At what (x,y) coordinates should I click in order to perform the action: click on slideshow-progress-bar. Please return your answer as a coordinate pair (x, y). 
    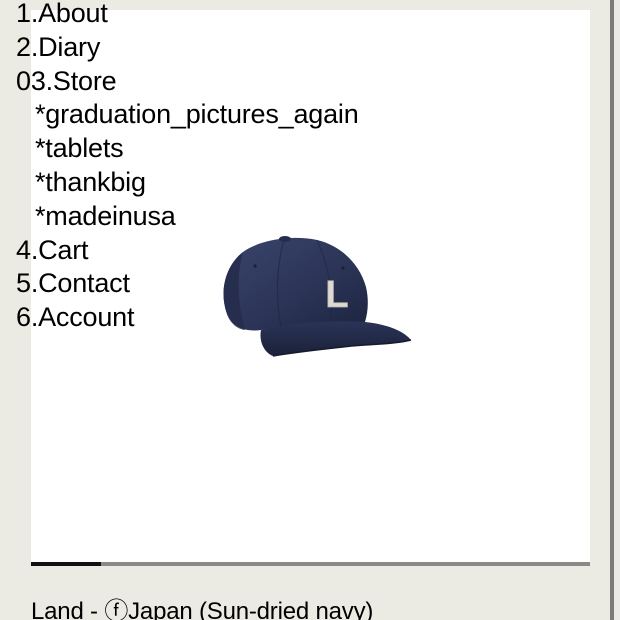
    Looking at the image, I should click on (66, 564).